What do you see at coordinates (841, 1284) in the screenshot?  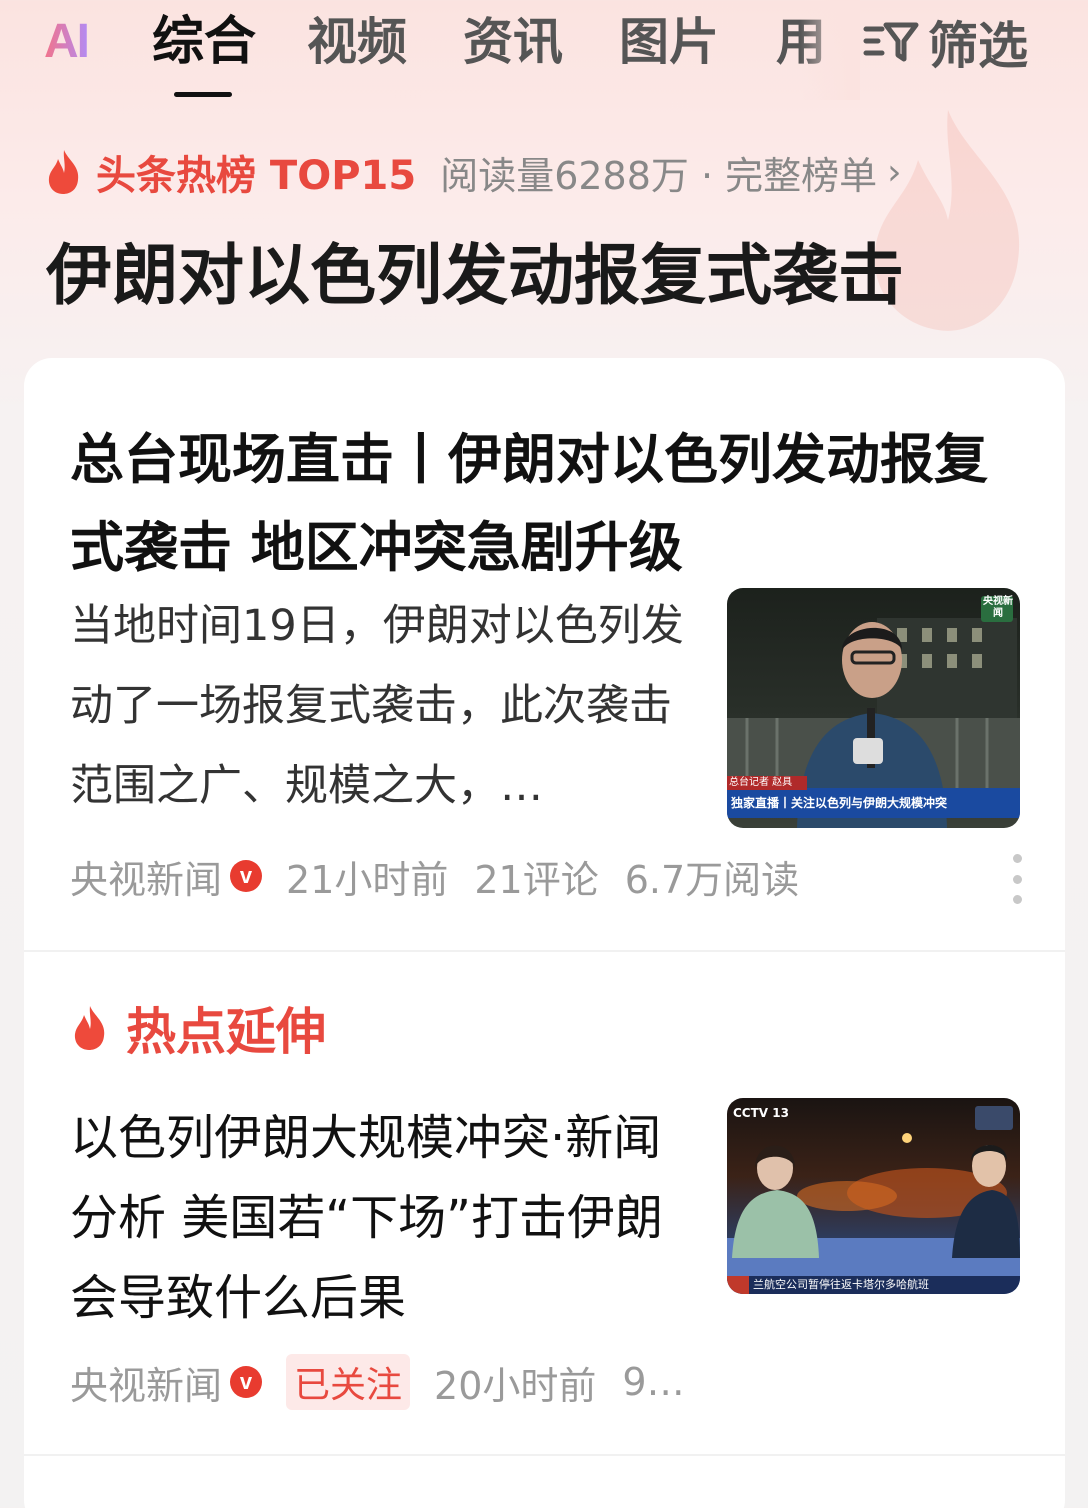 I see `thumbnail-ticker: 兰航空公司暂停往返卡塔尔多哈航班` at bounding box center [841, 1284].